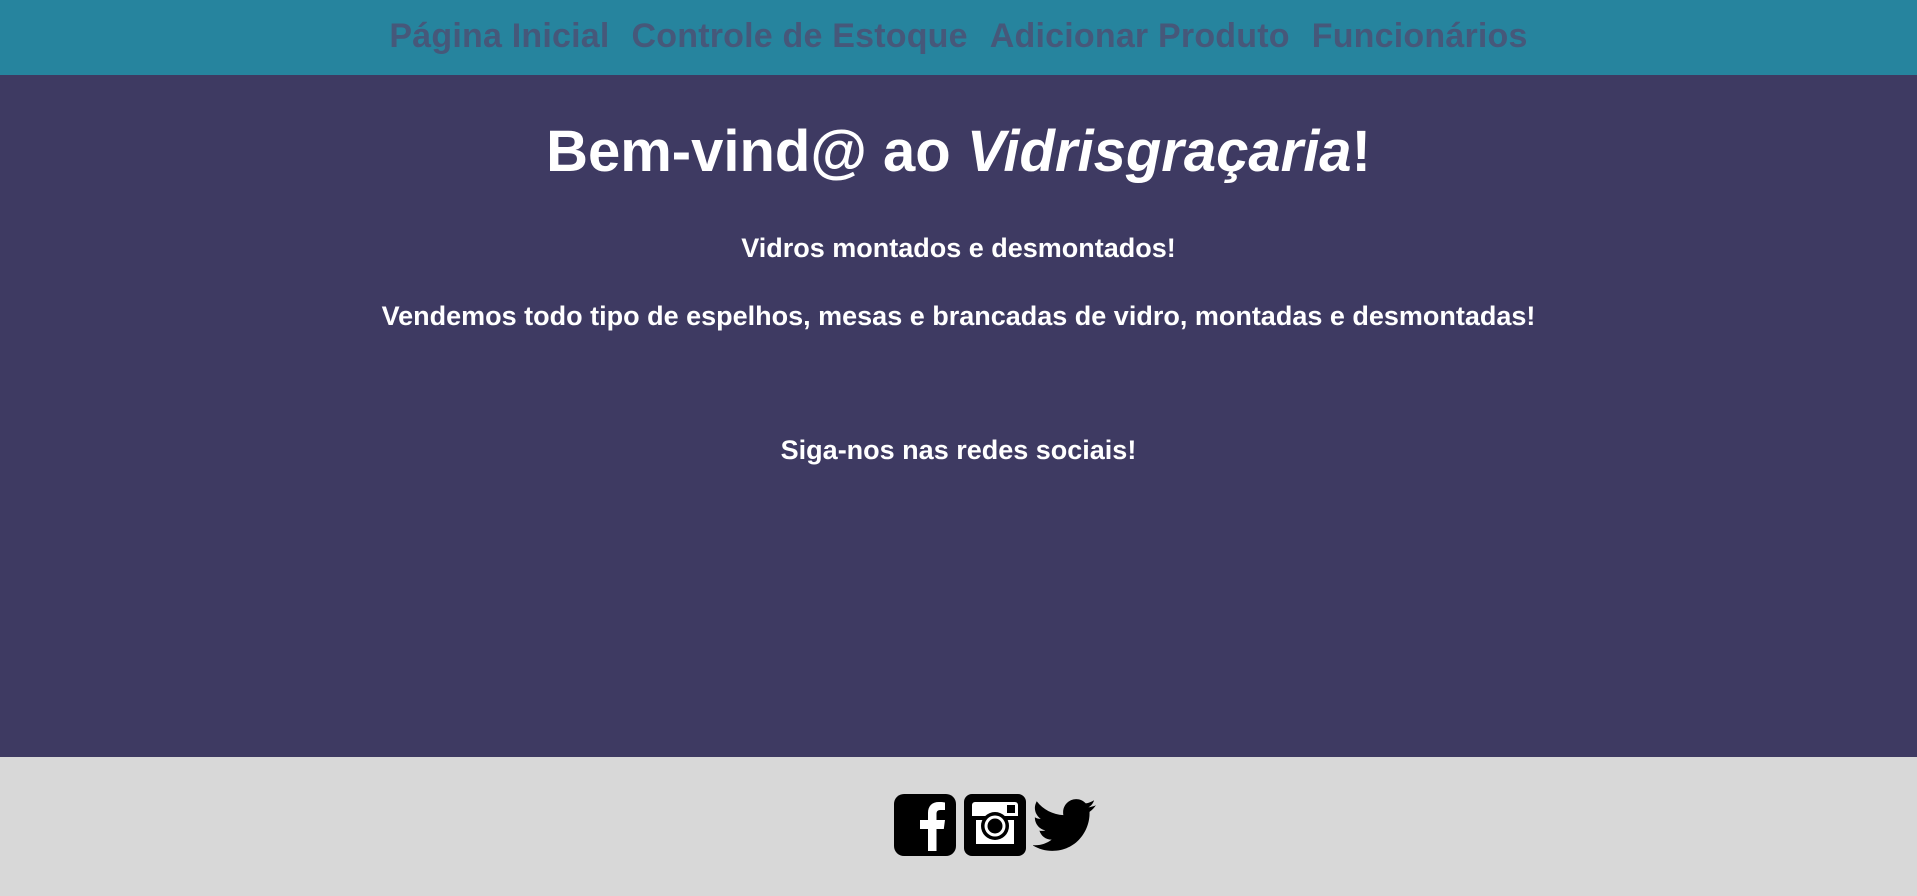 Image resolution: width=1917 pixels, height=896 pixels. I want to click on page-title-prefix: Bem-vind@ ao, so click(756, 151).